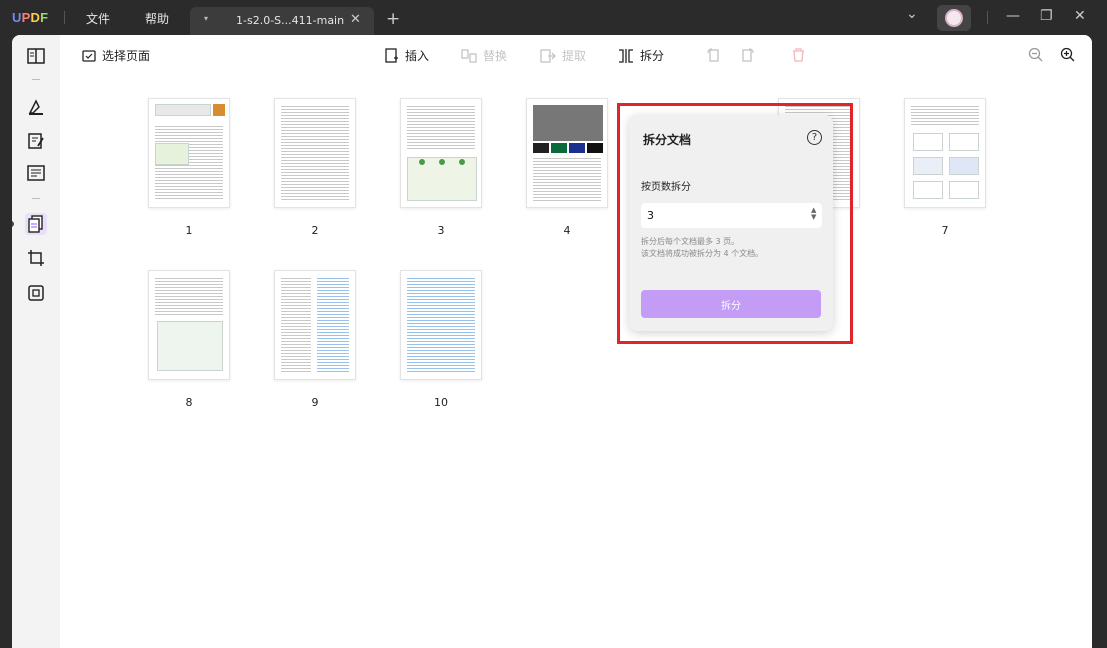 The height and width of the screenshot is (648, 1107). I want to click on extract-button: 提取, so click(563, 55).